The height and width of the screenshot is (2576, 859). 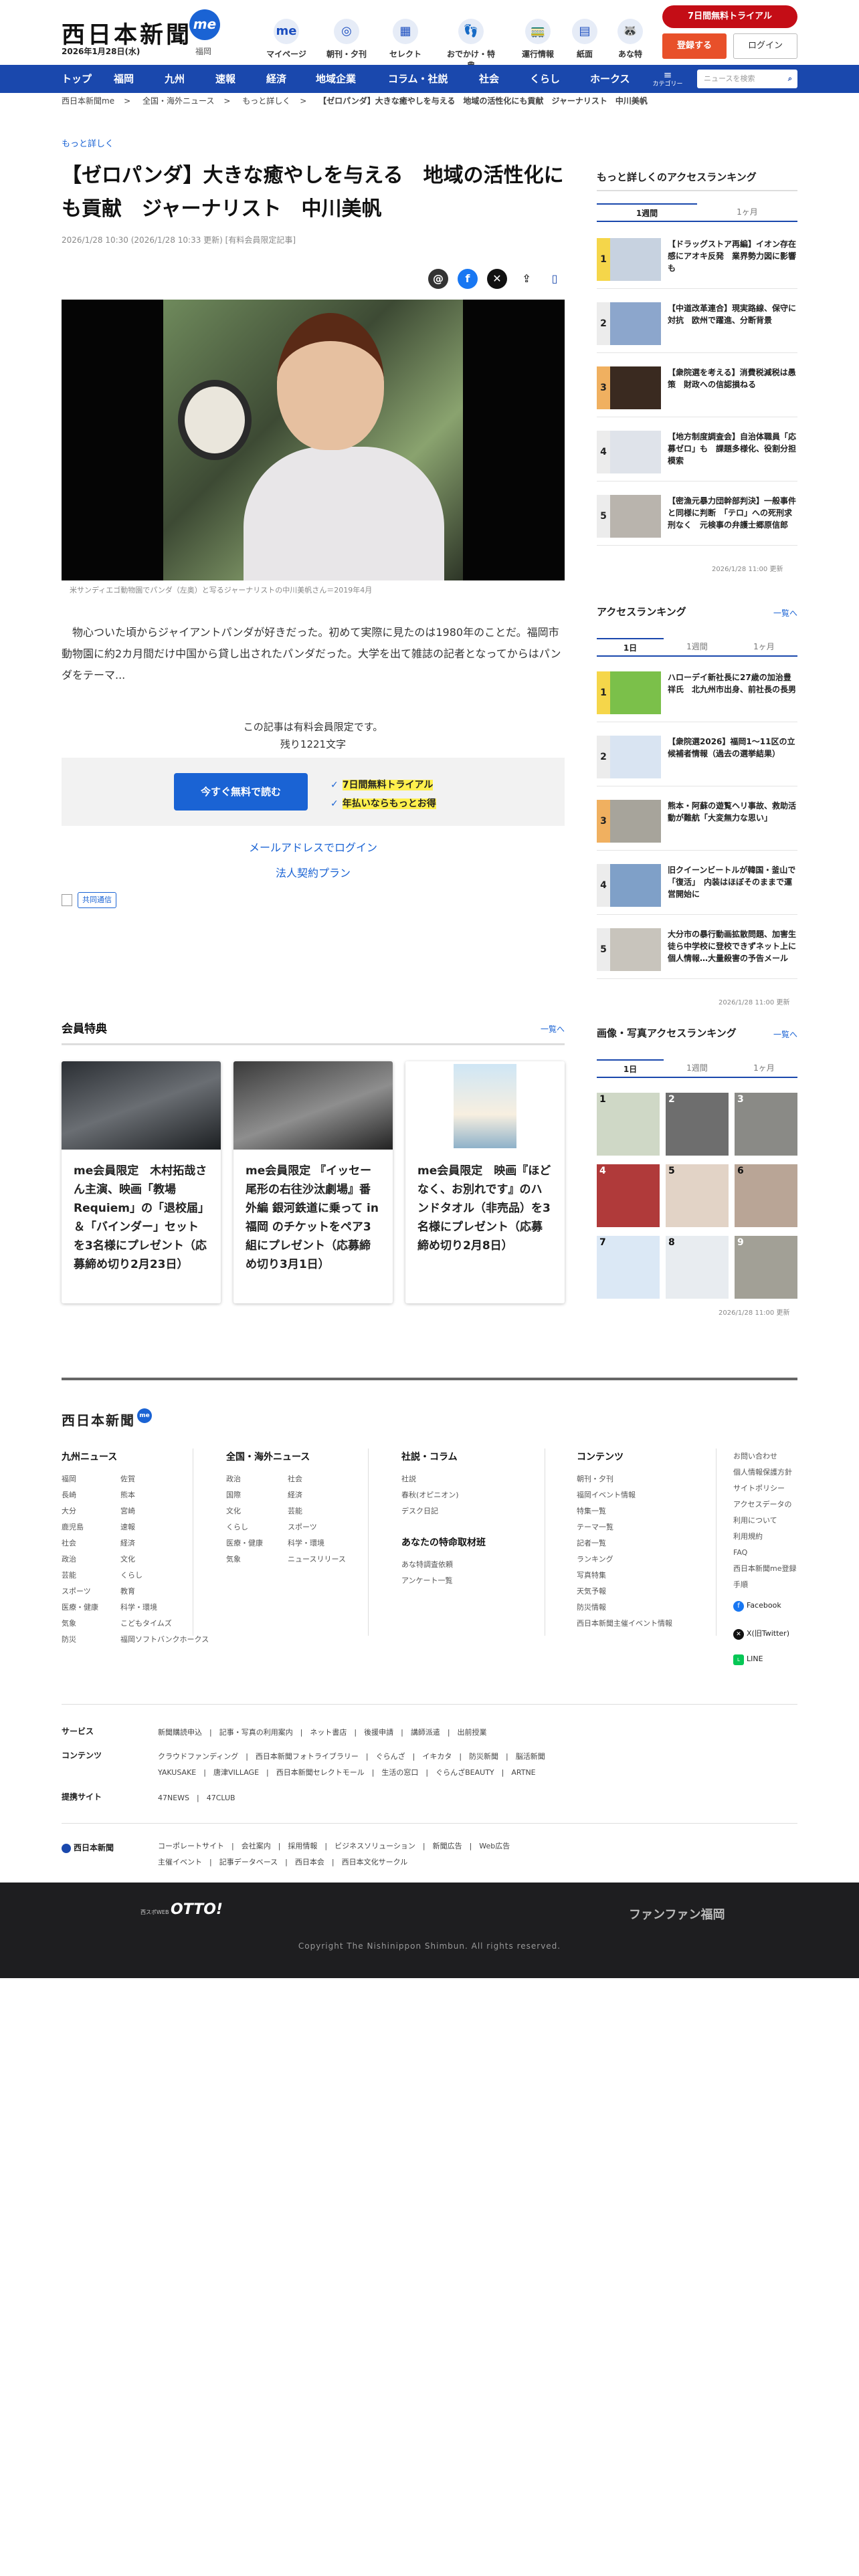 What do you see at coordinates (697, 456) in the screenshot?
I see `ranking-item: 4 【地方制度調査会】自治体職員「応募ゼロ」も 課題多様化、役割分担模索` at bounding box center [697, 456].